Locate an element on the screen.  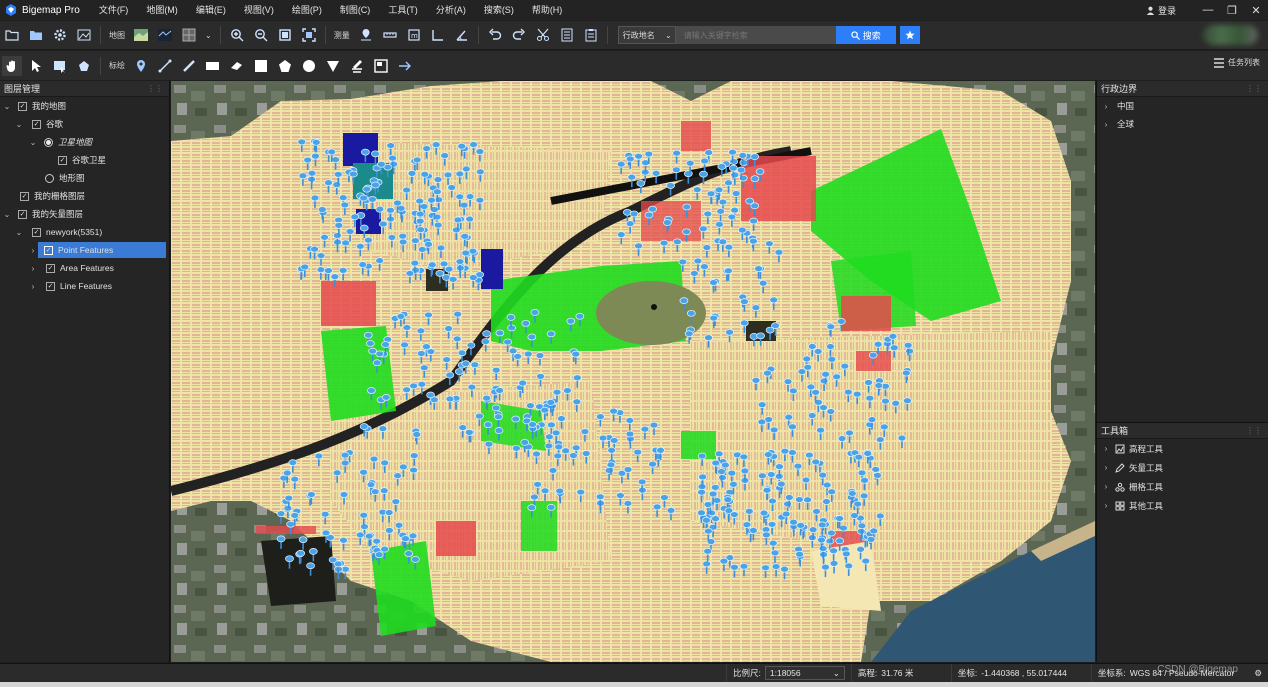
open-folder-icon is located at coordinates (12, 35).